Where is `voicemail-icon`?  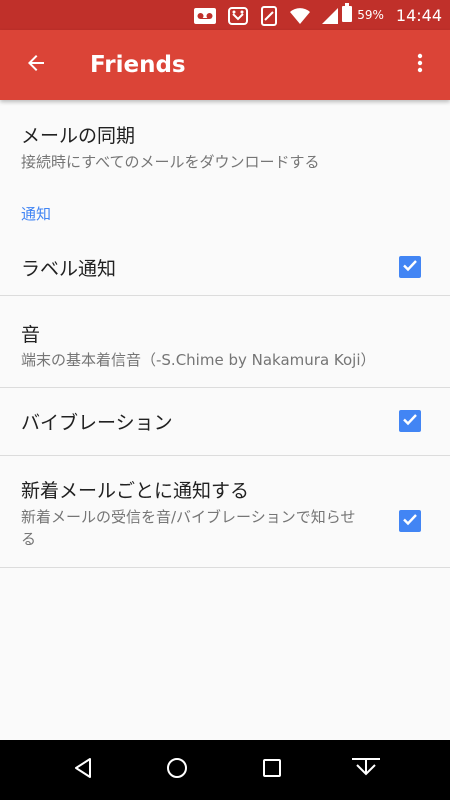
voicemail-icon is located at coordinates (205, 18).